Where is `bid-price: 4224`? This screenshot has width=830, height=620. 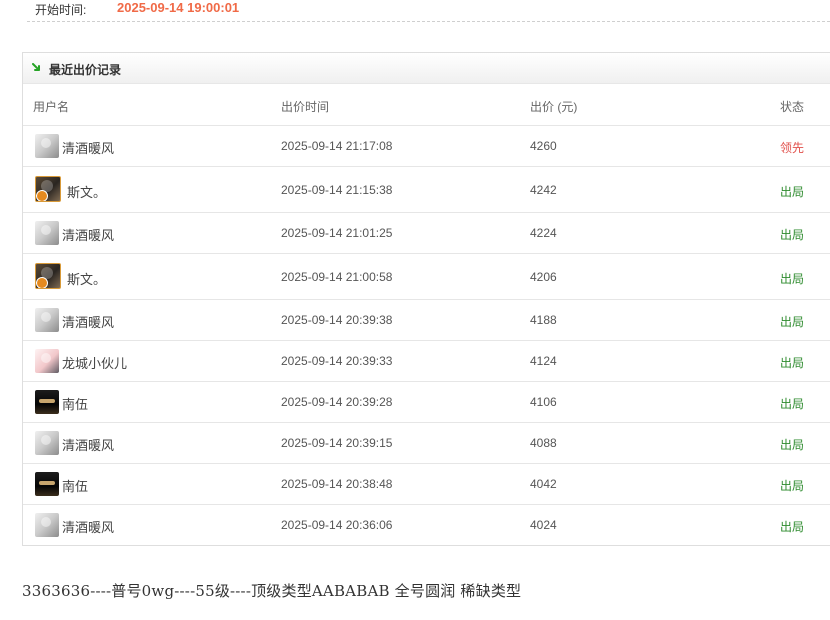 bid-price: 4224 is located at coordinates (543, 233).